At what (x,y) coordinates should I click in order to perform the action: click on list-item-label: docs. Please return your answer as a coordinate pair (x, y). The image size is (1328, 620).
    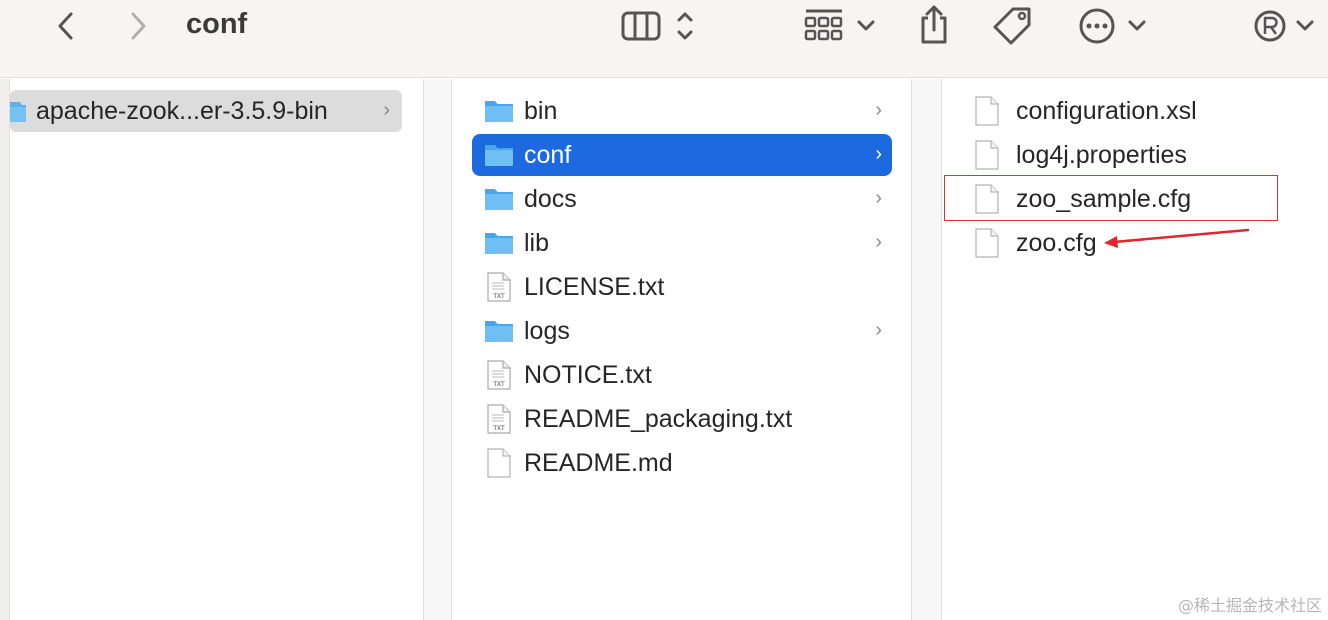
    Looking at the image, I should click on (550, 198).